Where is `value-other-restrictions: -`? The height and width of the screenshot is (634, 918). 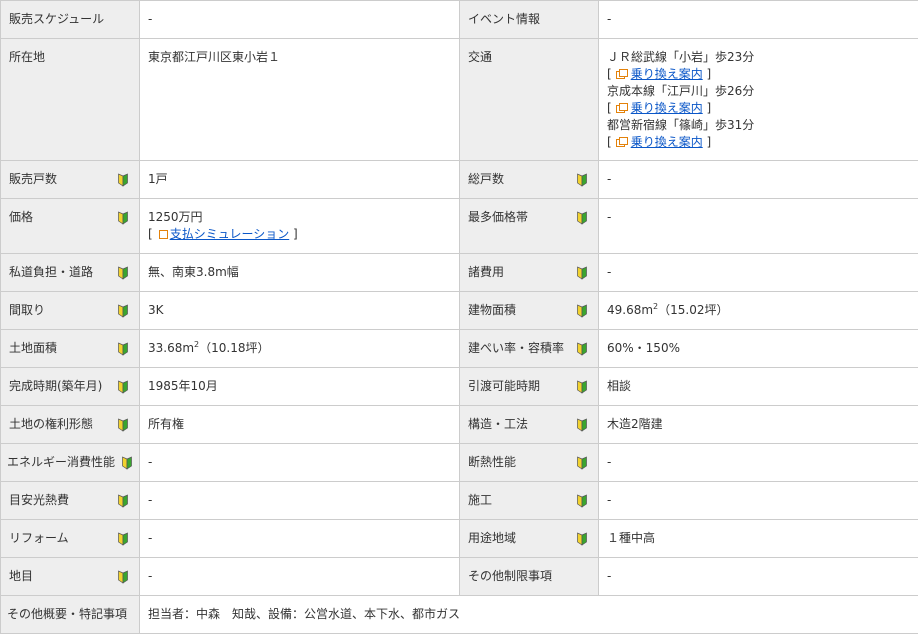
value-other-restrictions: - is located at coordinates (609, 576).